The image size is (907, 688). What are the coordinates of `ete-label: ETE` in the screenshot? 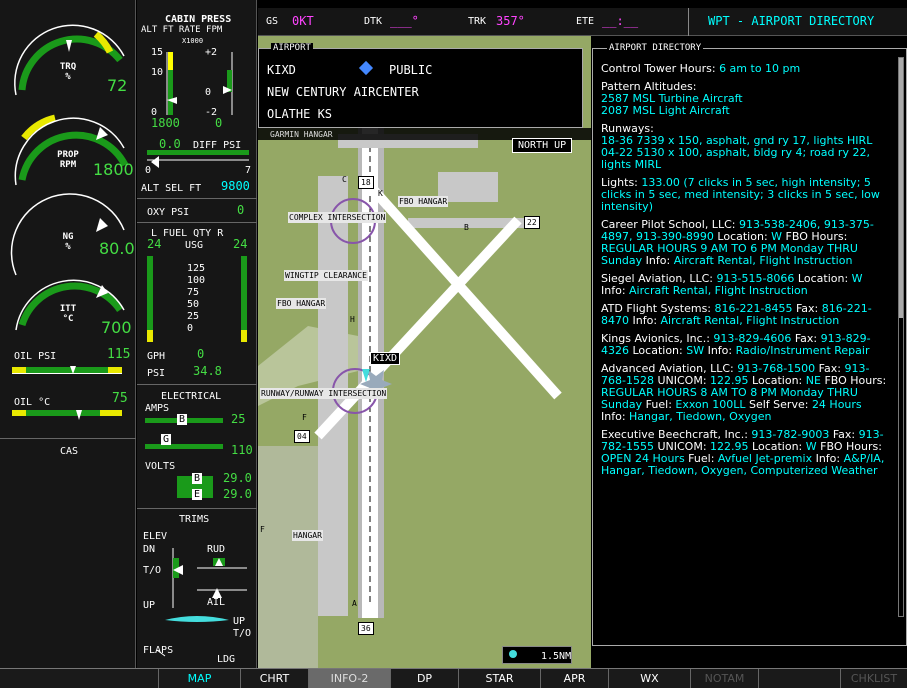 It's located at (585, 21).